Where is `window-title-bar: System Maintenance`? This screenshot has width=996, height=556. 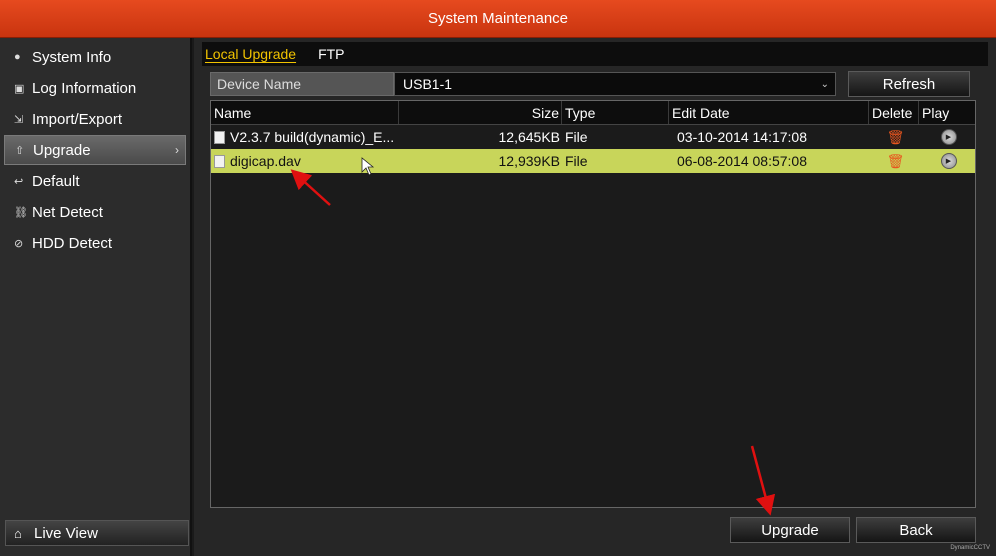 window-title-bar: System Maintenance is located at coordinates (498, 19).